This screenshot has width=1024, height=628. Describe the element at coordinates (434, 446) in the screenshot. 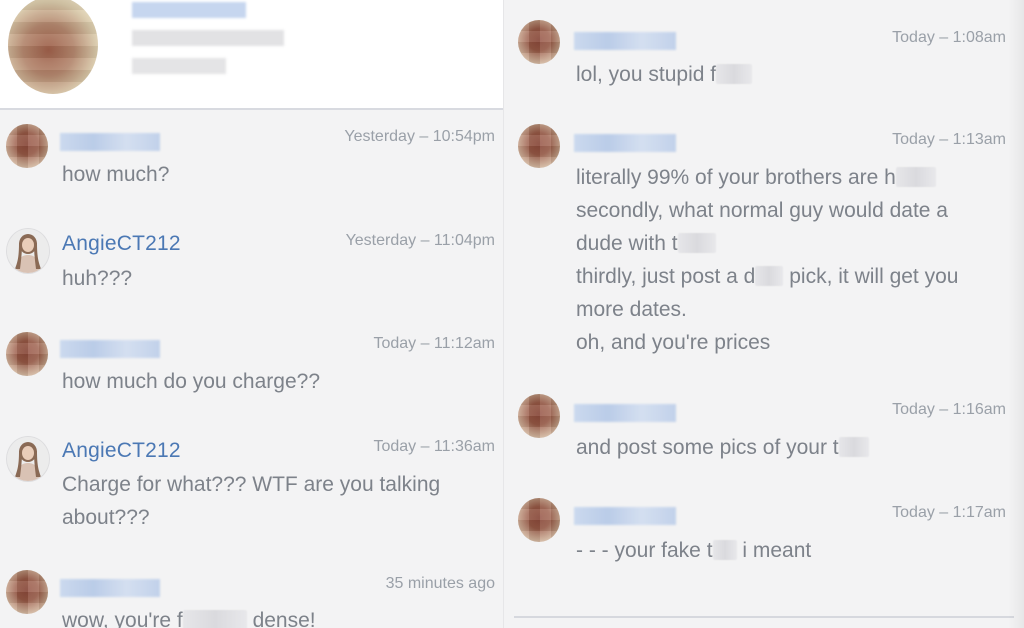

I see `message-timestamp: Today – 11:36am` at that location.